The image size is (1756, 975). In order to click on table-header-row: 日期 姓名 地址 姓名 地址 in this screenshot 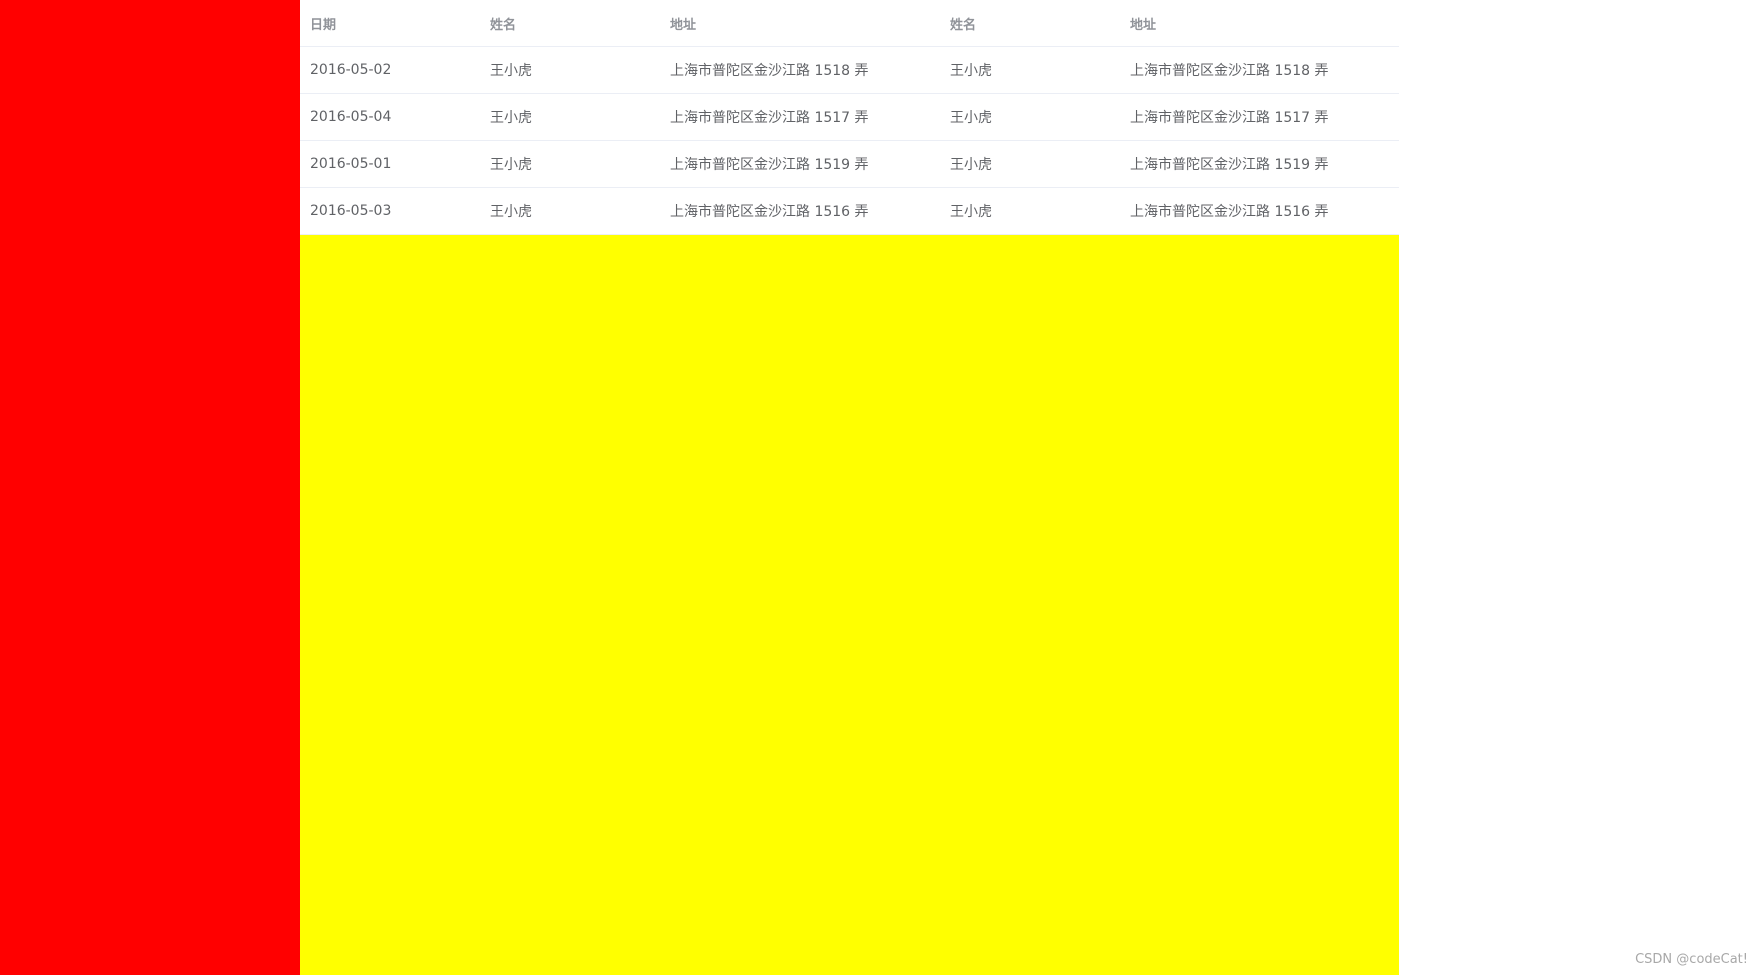, I will do `click(849, 23)`.